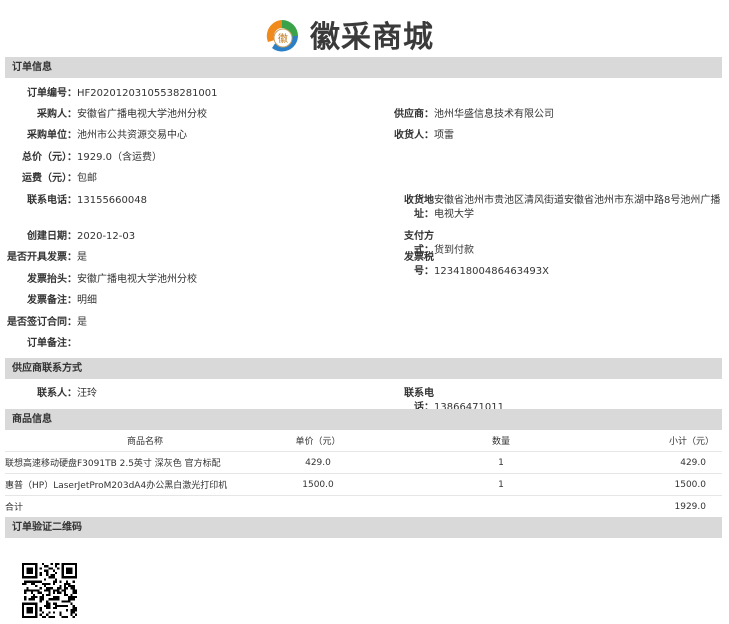  What do you see at coordinates (42, 257) in the screenshot?
I see `invoice-label: 是否开具发票：` at bounding box center [42, 257].